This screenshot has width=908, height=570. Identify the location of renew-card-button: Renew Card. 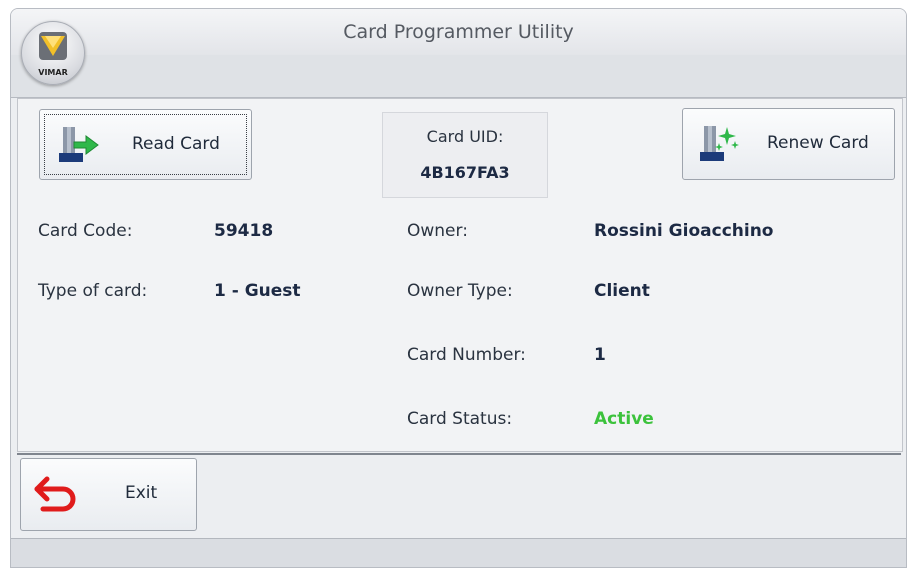
(788, 144).